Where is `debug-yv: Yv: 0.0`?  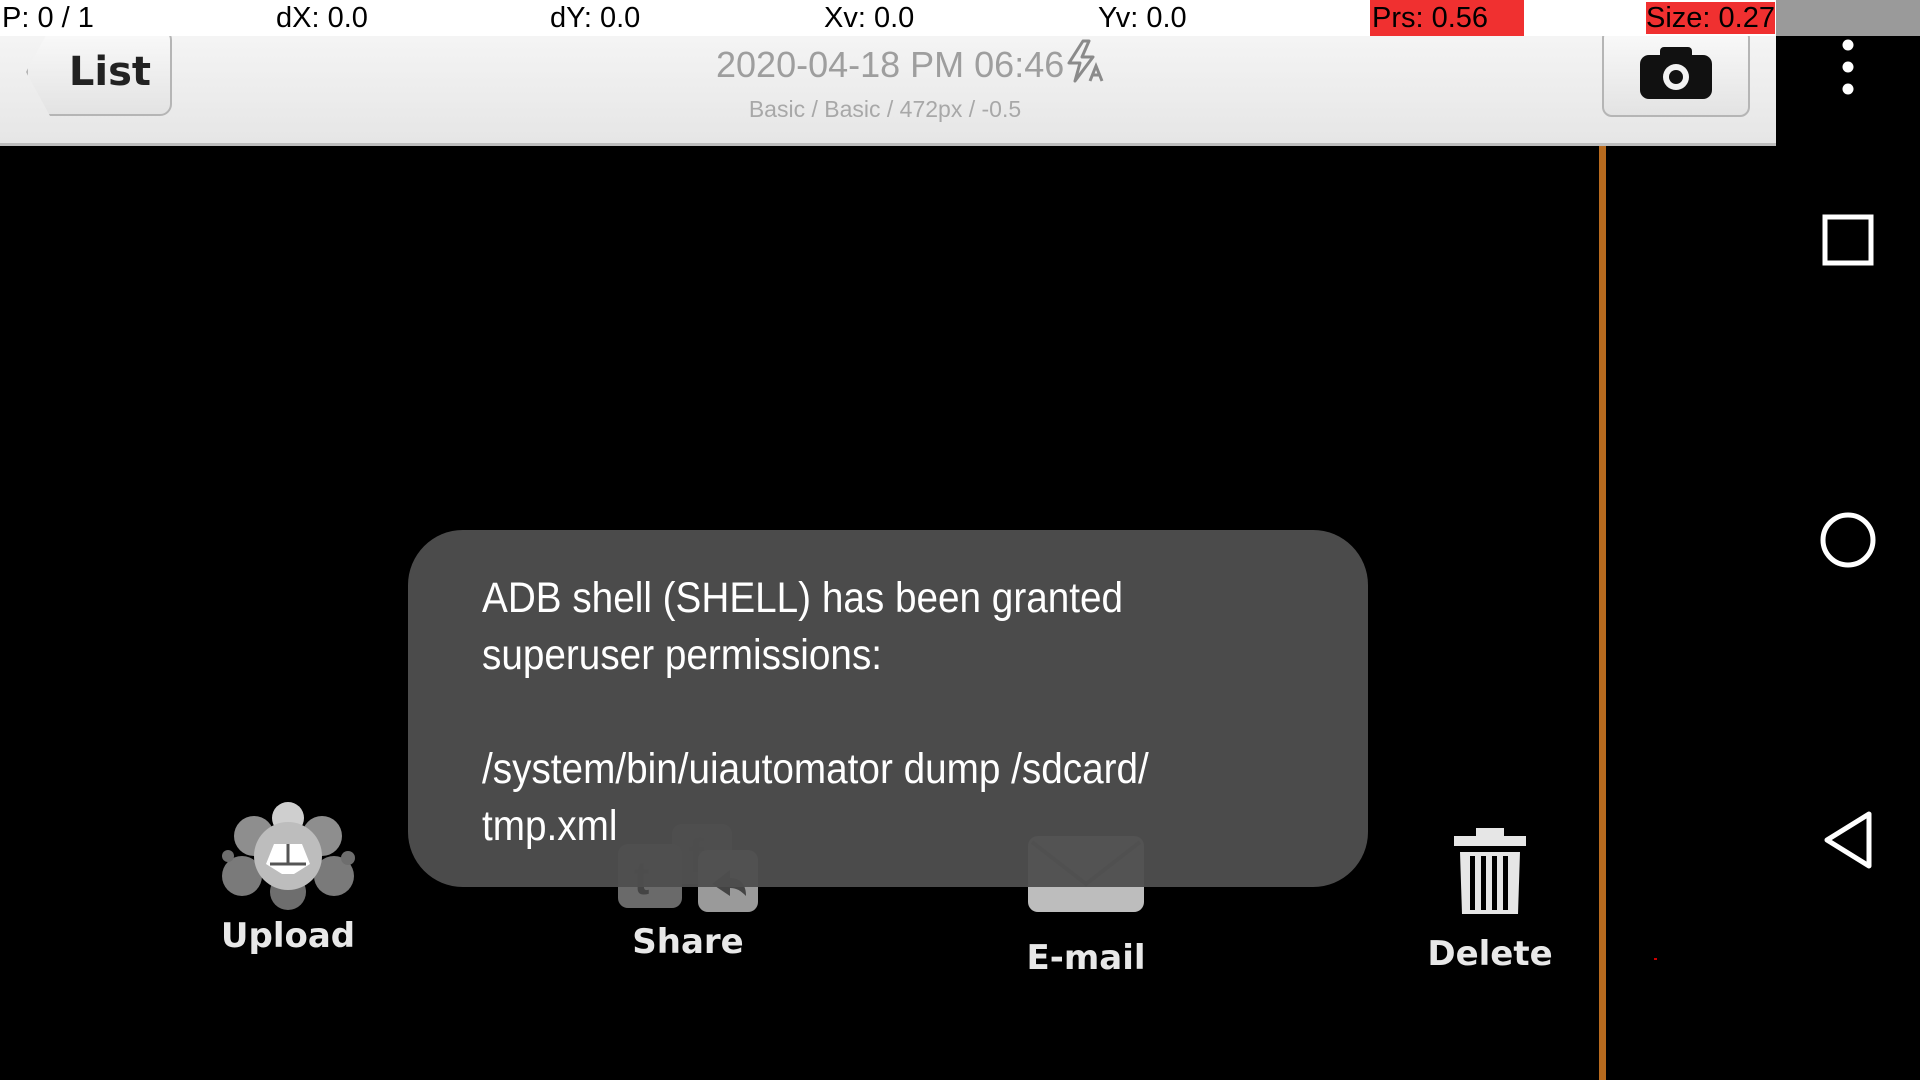 debug-yv: Yv: 0.0 is located at coordinates (1142, 18).